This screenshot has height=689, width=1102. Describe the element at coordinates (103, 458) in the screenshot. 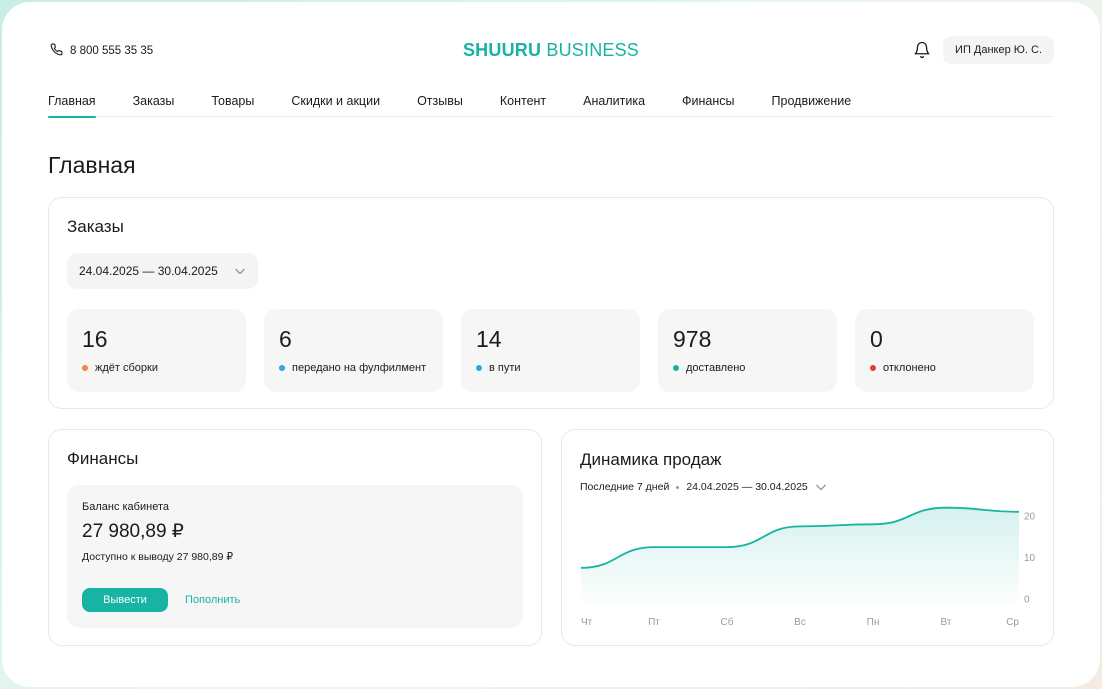

I see `finance-title: Финансы` at that location.